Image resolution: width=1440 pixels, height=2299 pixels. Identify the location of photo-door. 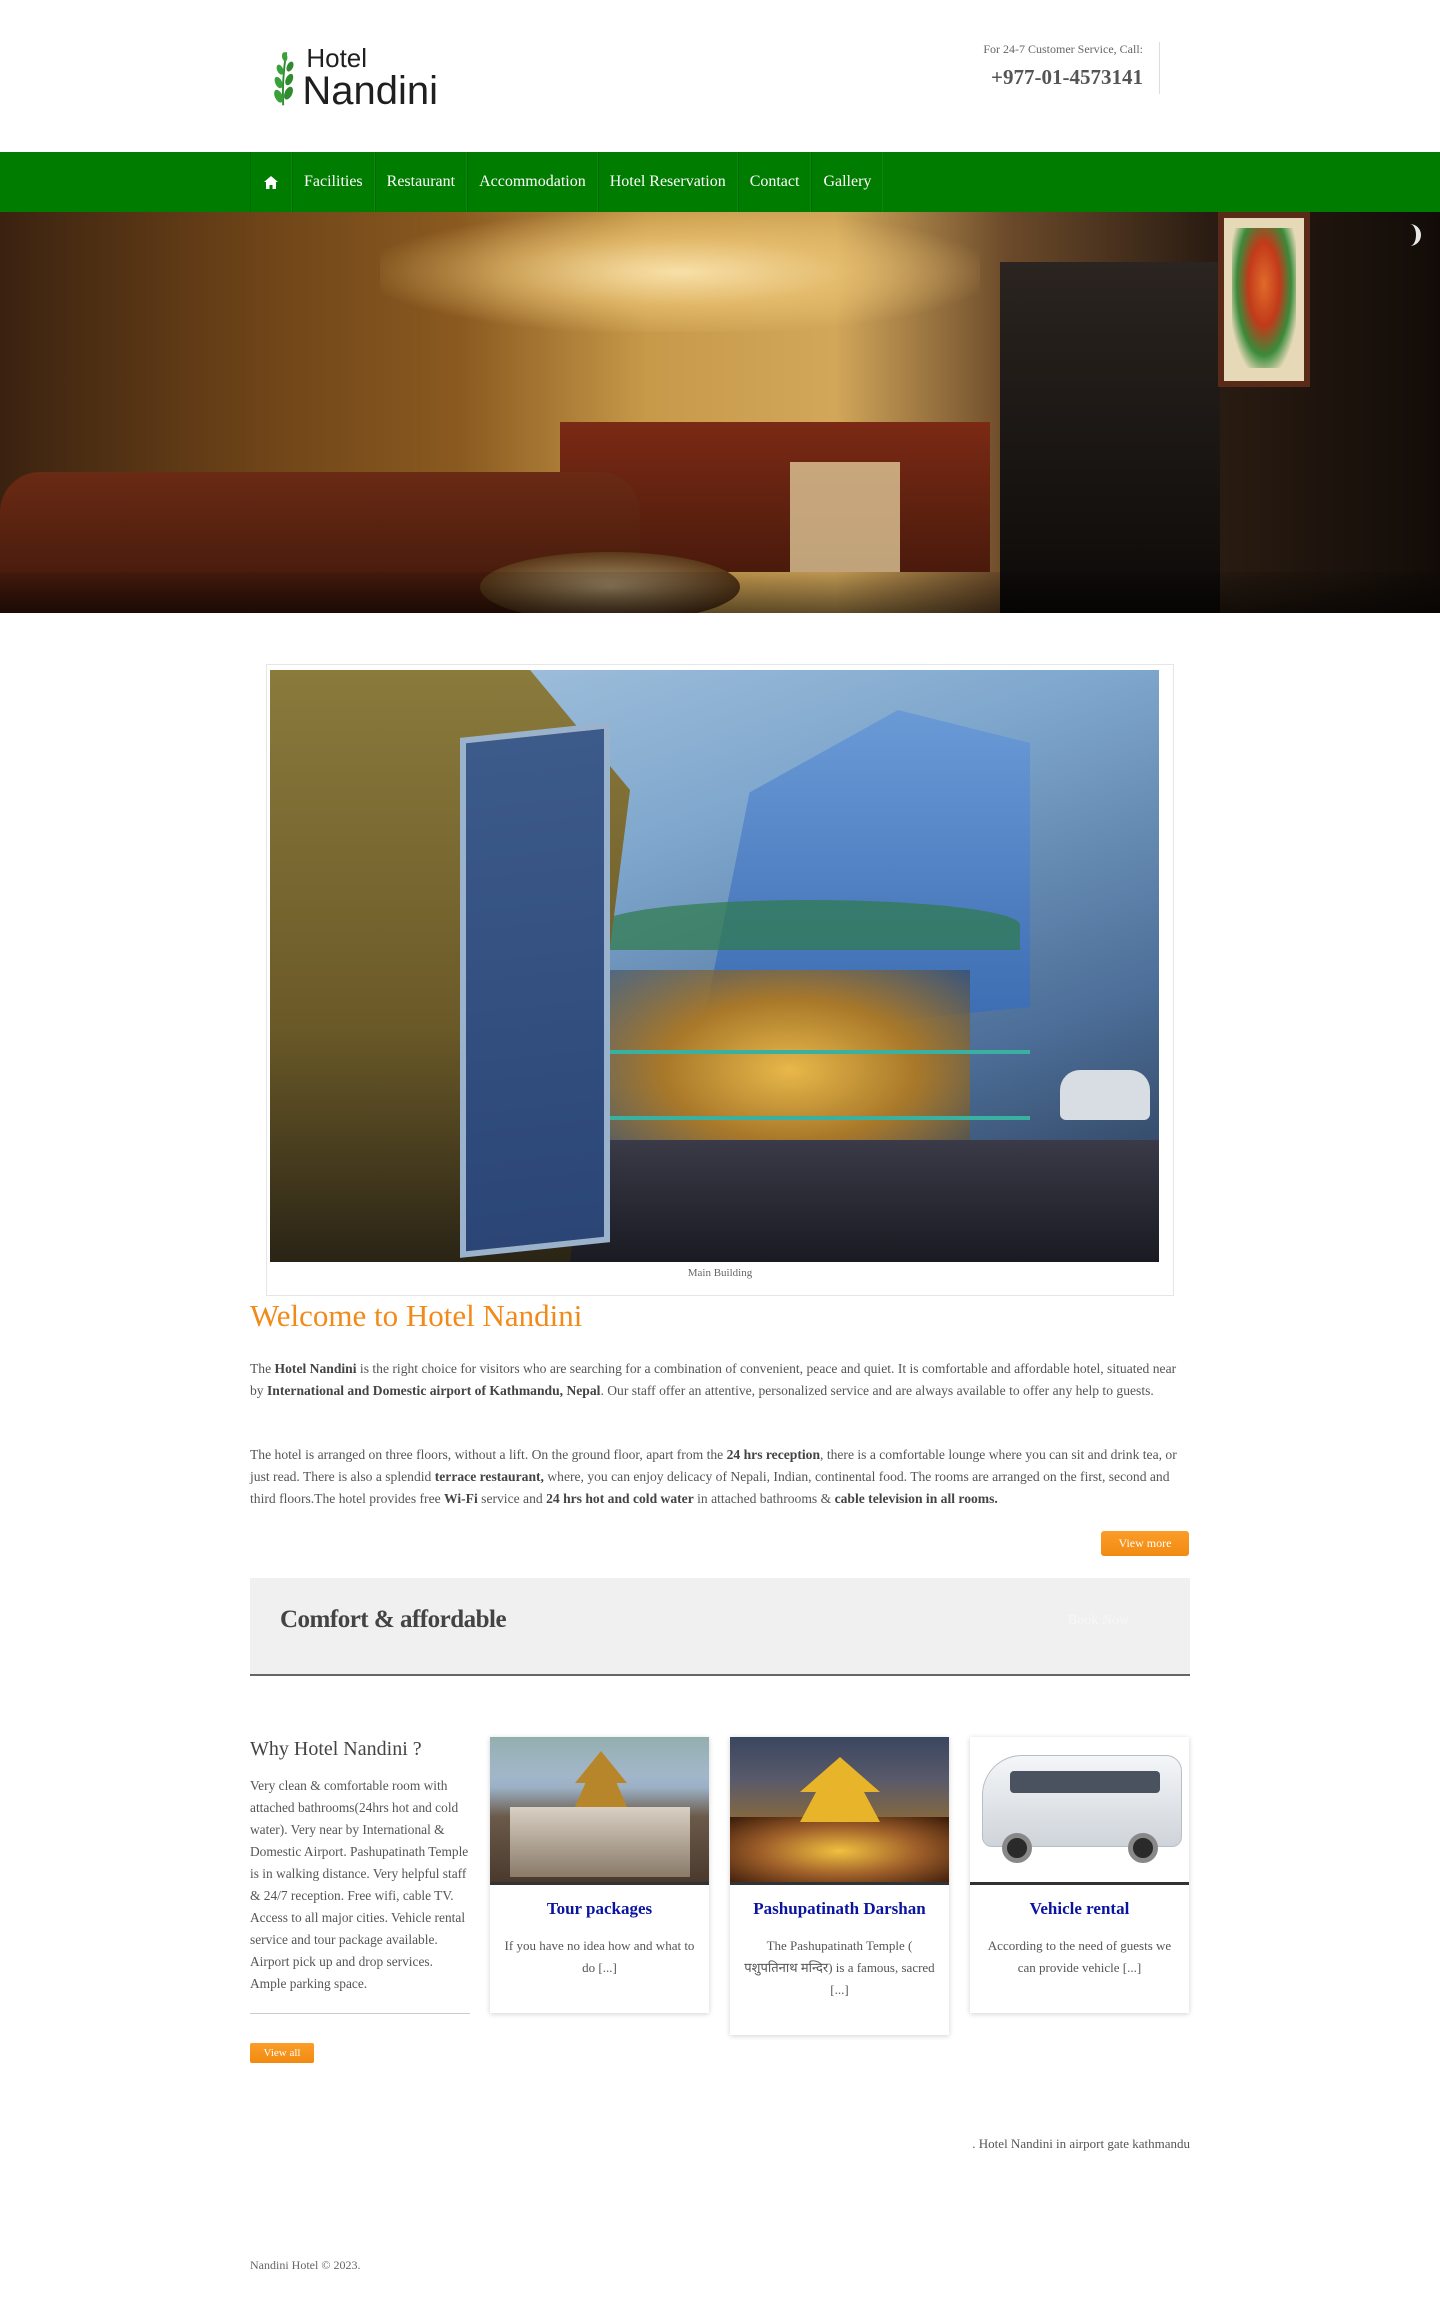
(535, 990).